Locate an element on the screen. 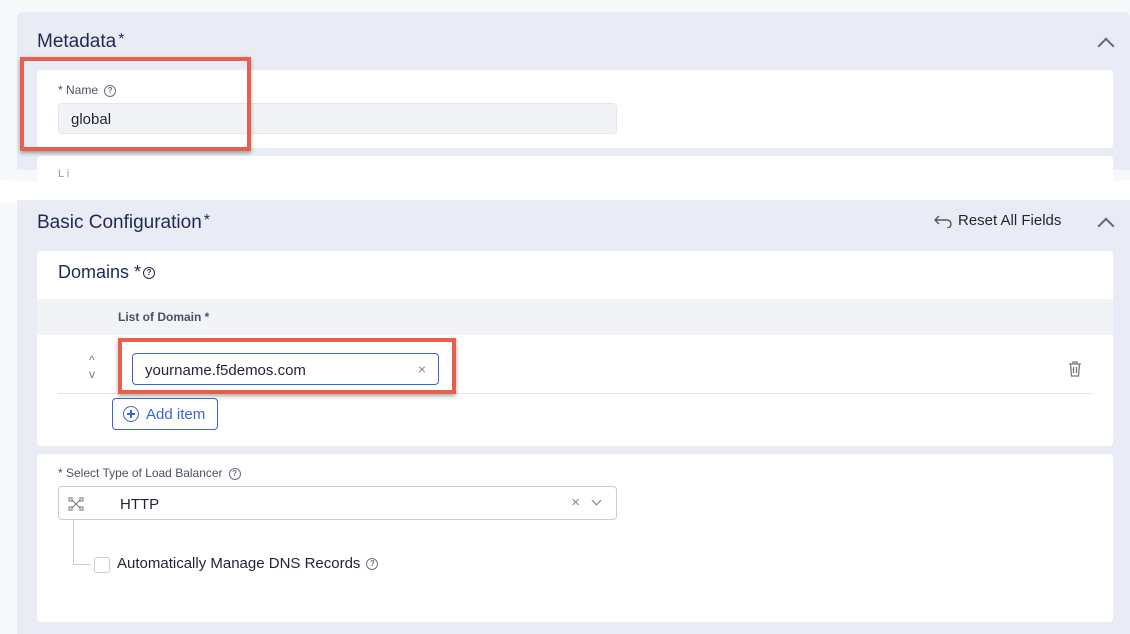  trash-icon is located at coordinates (1075, 369).